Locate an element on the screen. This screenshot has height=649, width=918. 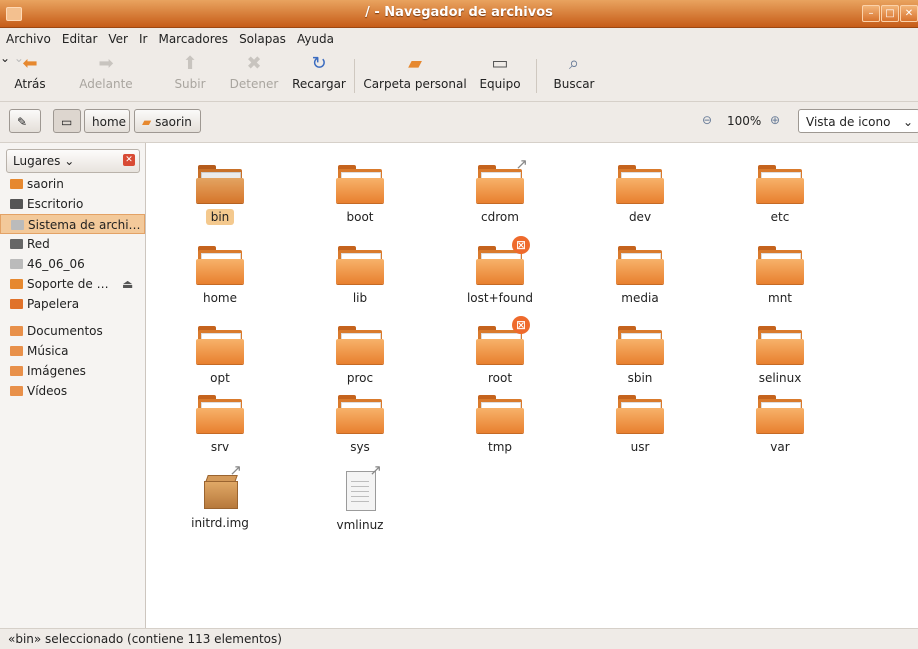
computer-button: ▭ Equipo is located at coordinates (500, 72).